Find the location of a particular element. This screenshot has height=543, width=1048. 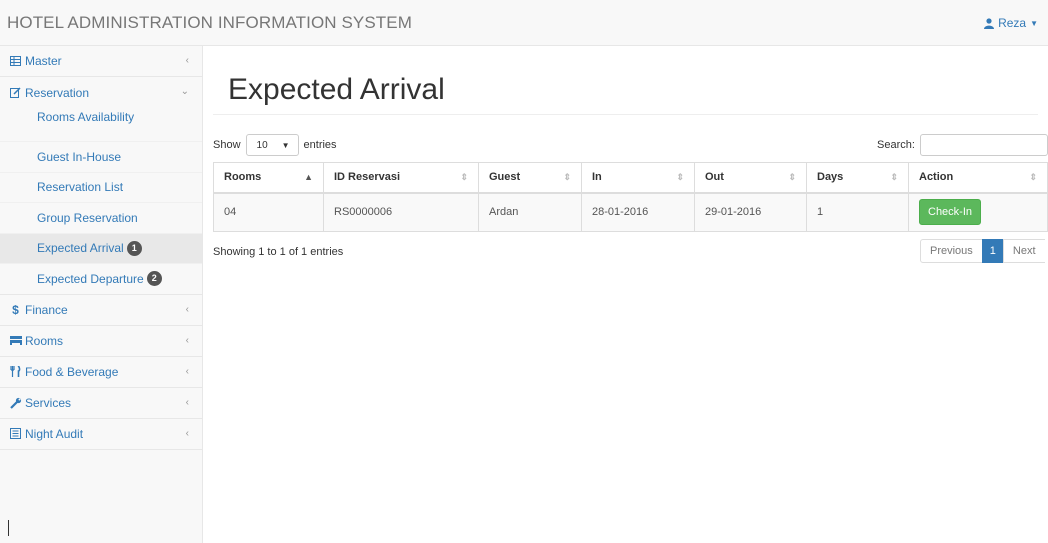

cell-days: 1 is located at coordinates (857, 212).